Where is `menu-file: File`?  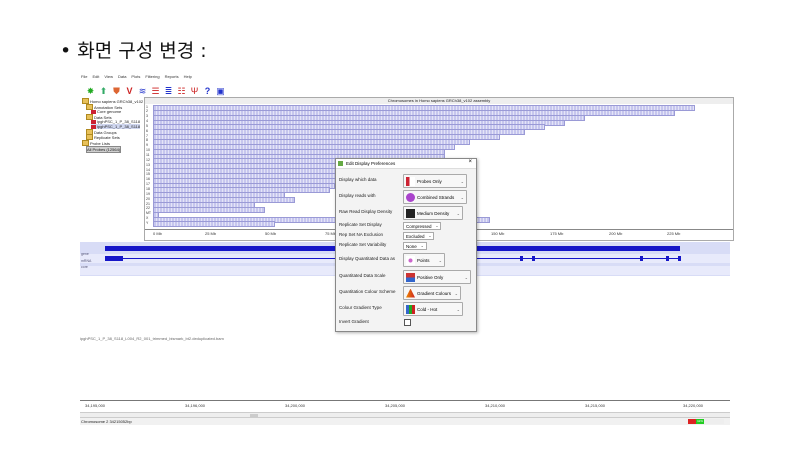 menu-file: File is located at coordinates (84, 76).